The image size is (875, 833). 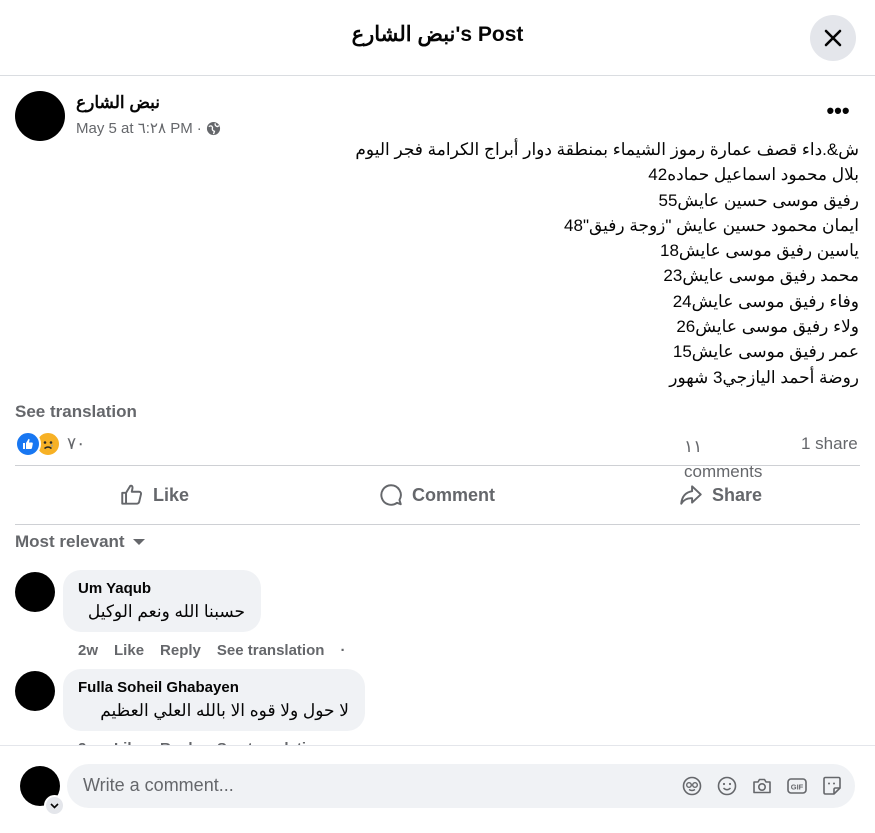 I want to click on comment-label: Comment, so click(x=454, y=494).